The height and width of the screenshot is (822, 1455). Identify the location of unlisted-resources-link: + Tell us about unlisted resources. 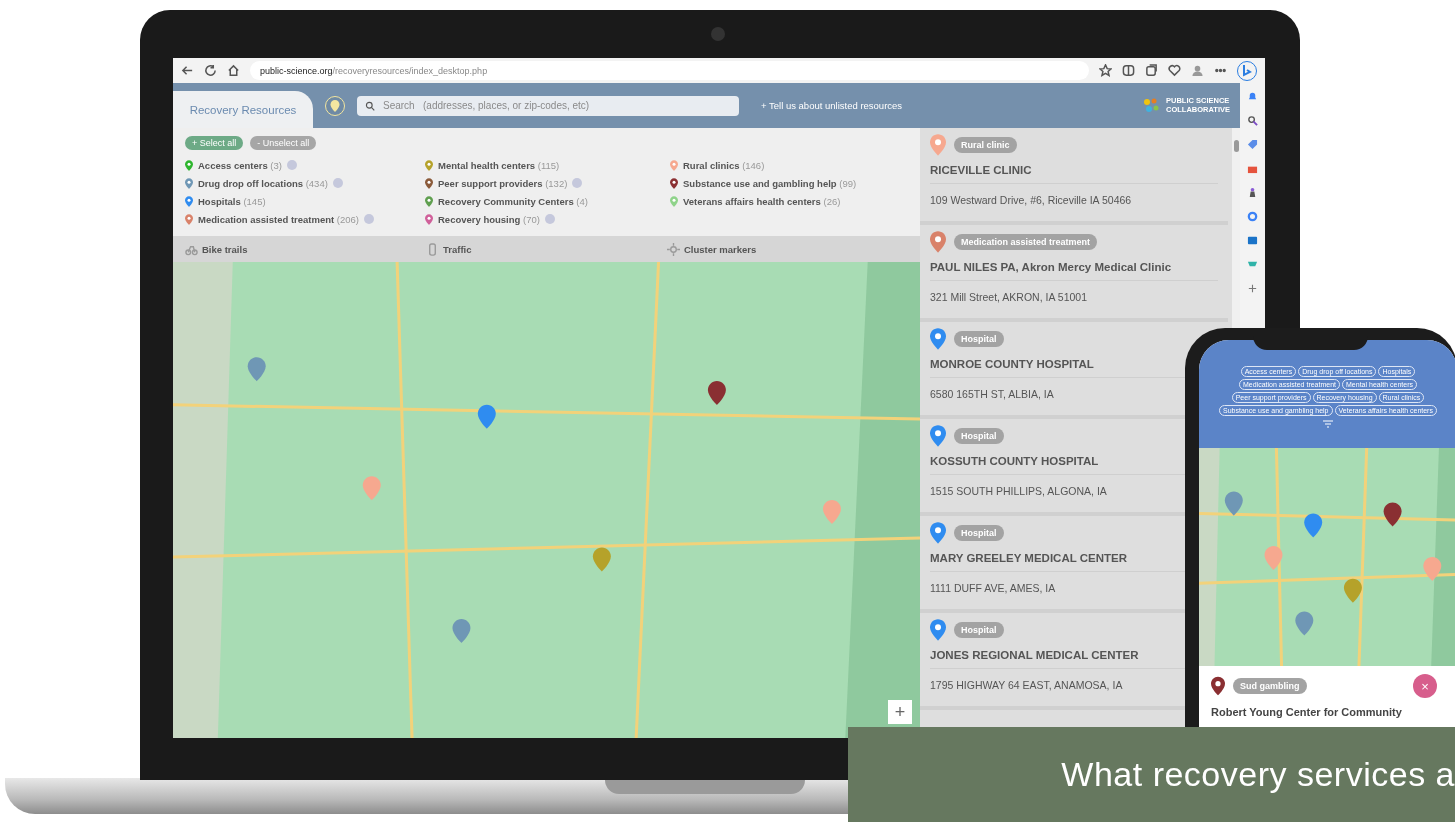
(832, 105).